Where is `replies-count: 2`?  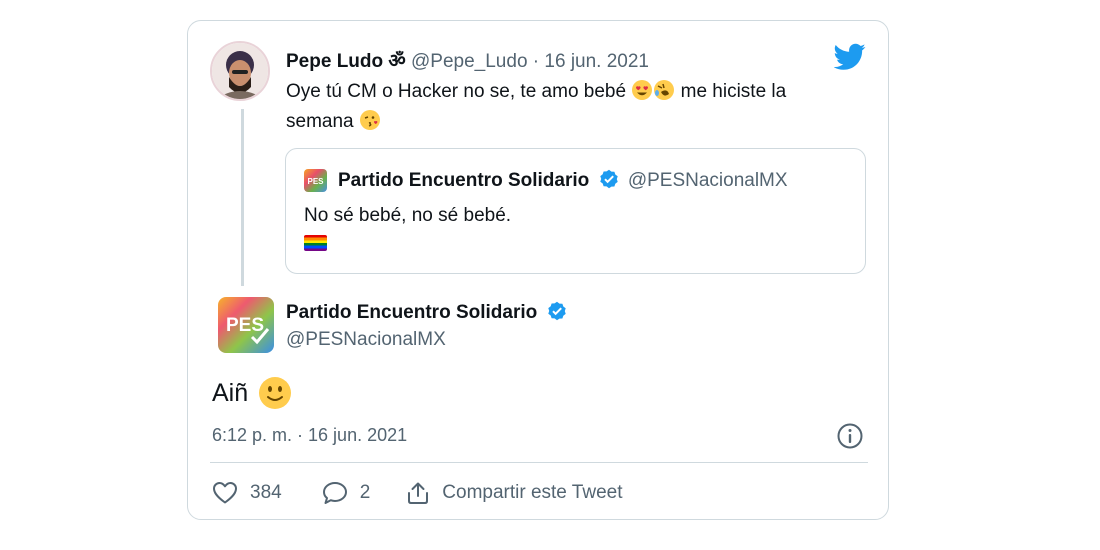 replies-count: 2 is located at coordinates (365, 492).